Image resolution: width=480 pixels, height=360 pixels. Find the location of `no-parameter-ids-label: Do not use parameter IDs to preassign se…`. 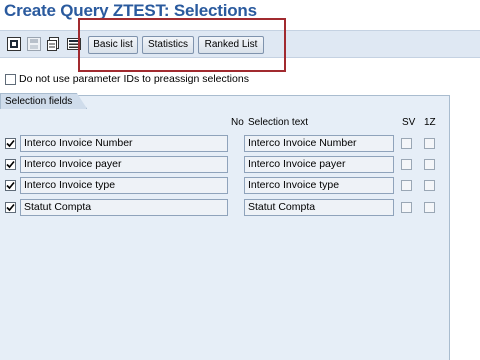

no-parameter-ids-label: Do not use parameter IDs to preassign se… is located at coordinates (134, 79).